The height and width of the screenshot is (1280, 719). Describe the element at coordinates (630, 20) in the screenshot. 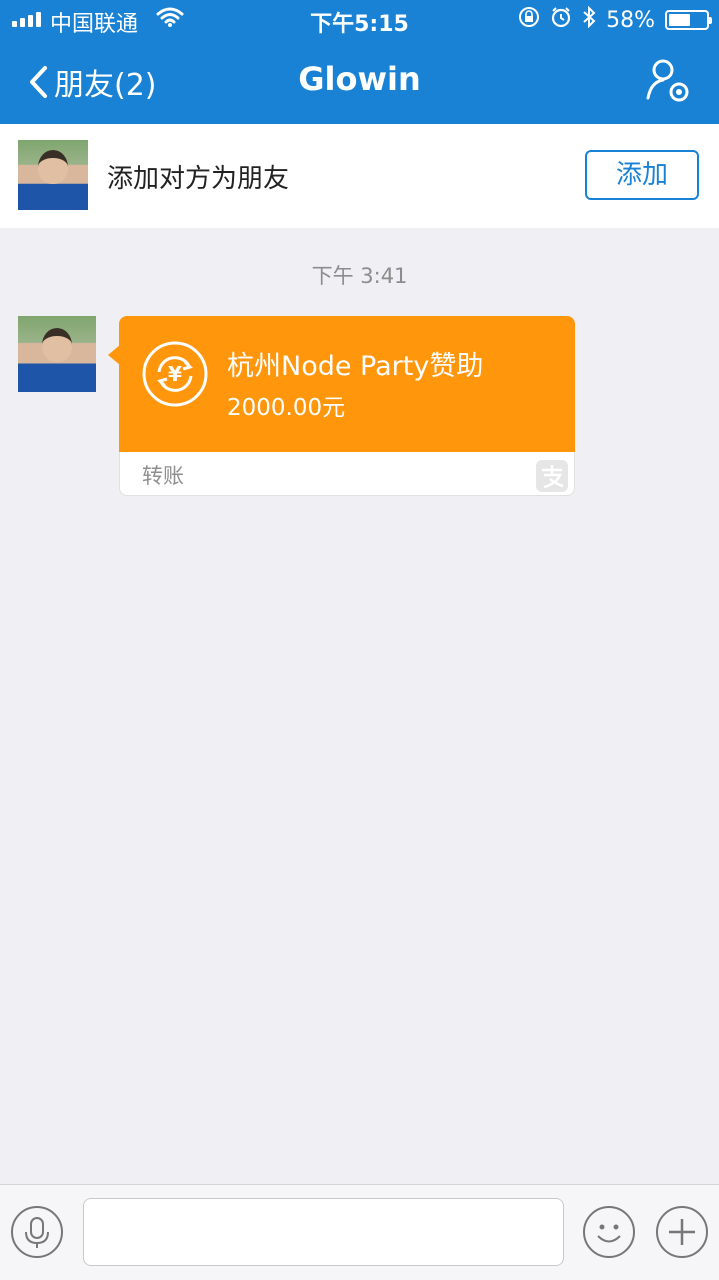

I see `battery-percent: 58%` at that location.